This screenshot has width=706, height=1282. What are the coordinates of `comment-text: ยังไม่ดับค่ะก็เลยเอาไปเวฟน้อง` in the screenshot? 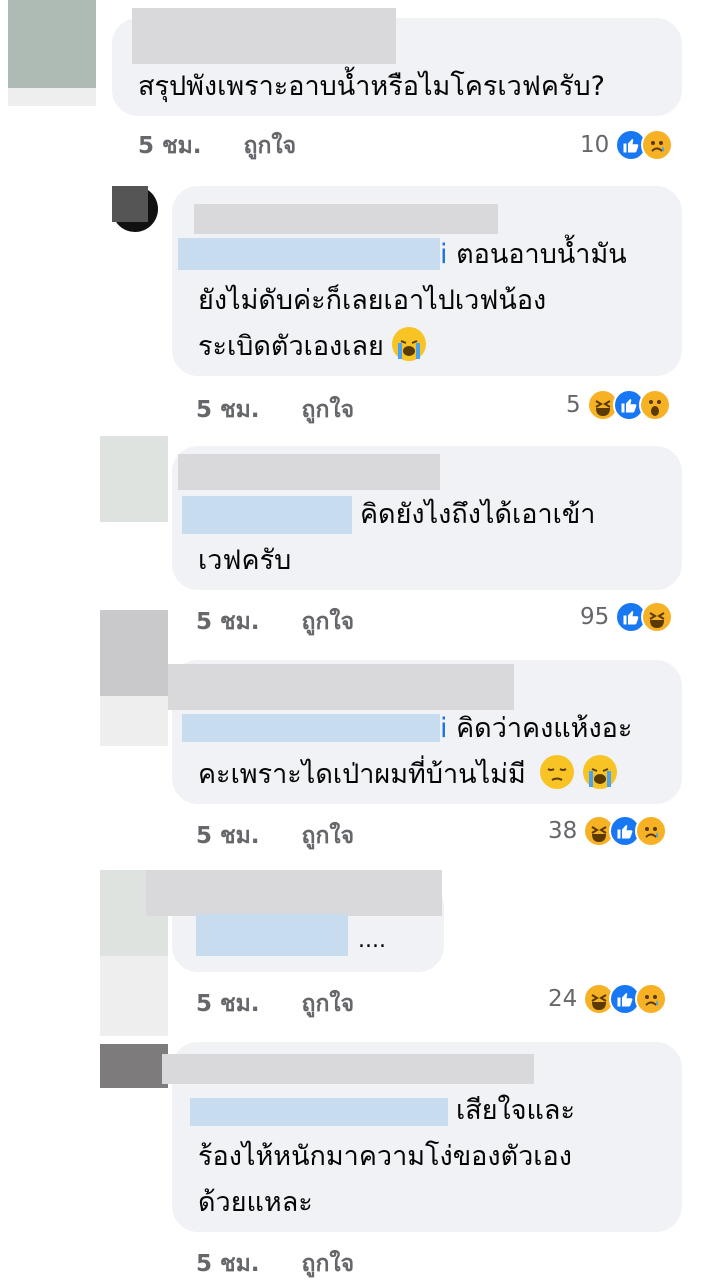 It's located at (372, 300).